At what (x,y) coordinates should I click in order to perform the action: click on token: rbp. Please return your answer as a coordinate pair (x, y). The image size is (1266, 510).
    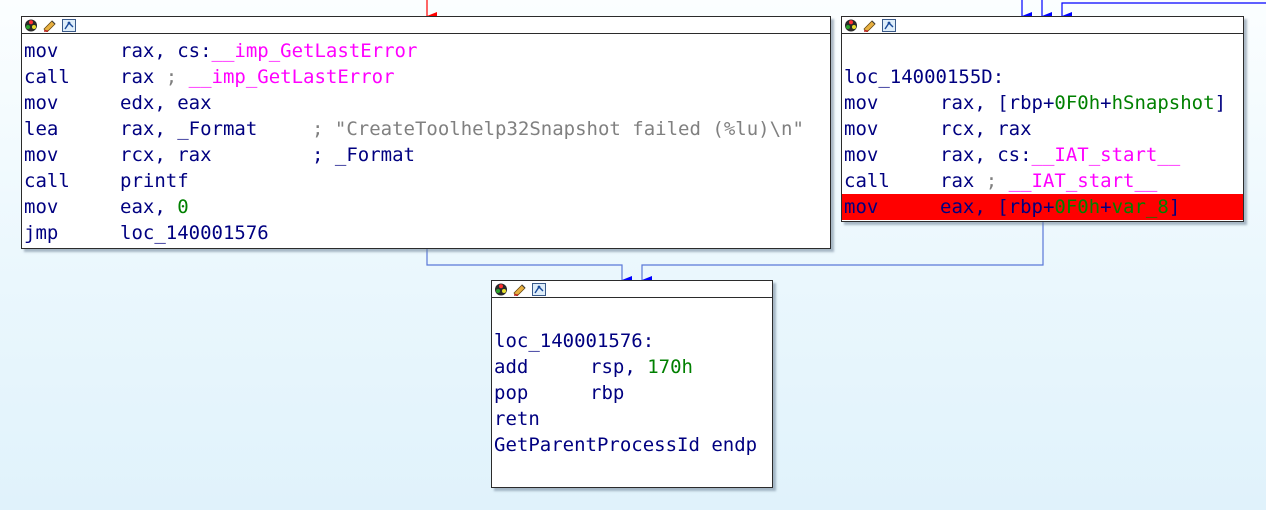
    Looking at the image, I should click on (607, 393).